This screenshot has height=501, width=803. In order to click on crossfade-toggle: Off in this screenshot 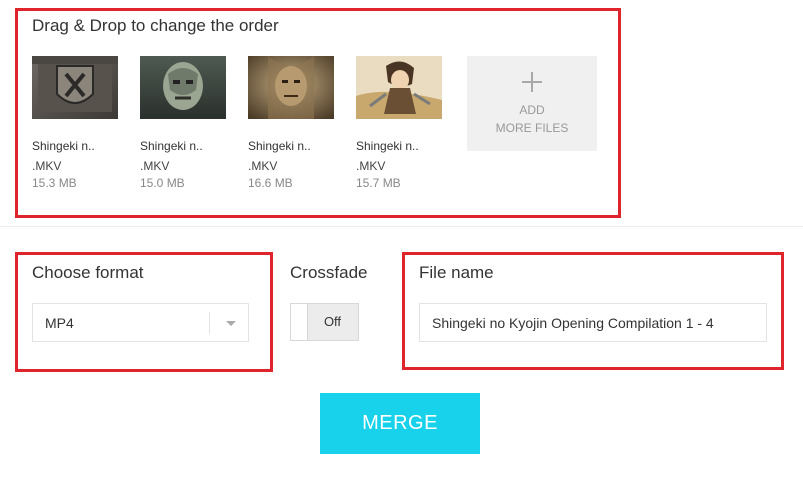, I will do `click(324, 322)`.